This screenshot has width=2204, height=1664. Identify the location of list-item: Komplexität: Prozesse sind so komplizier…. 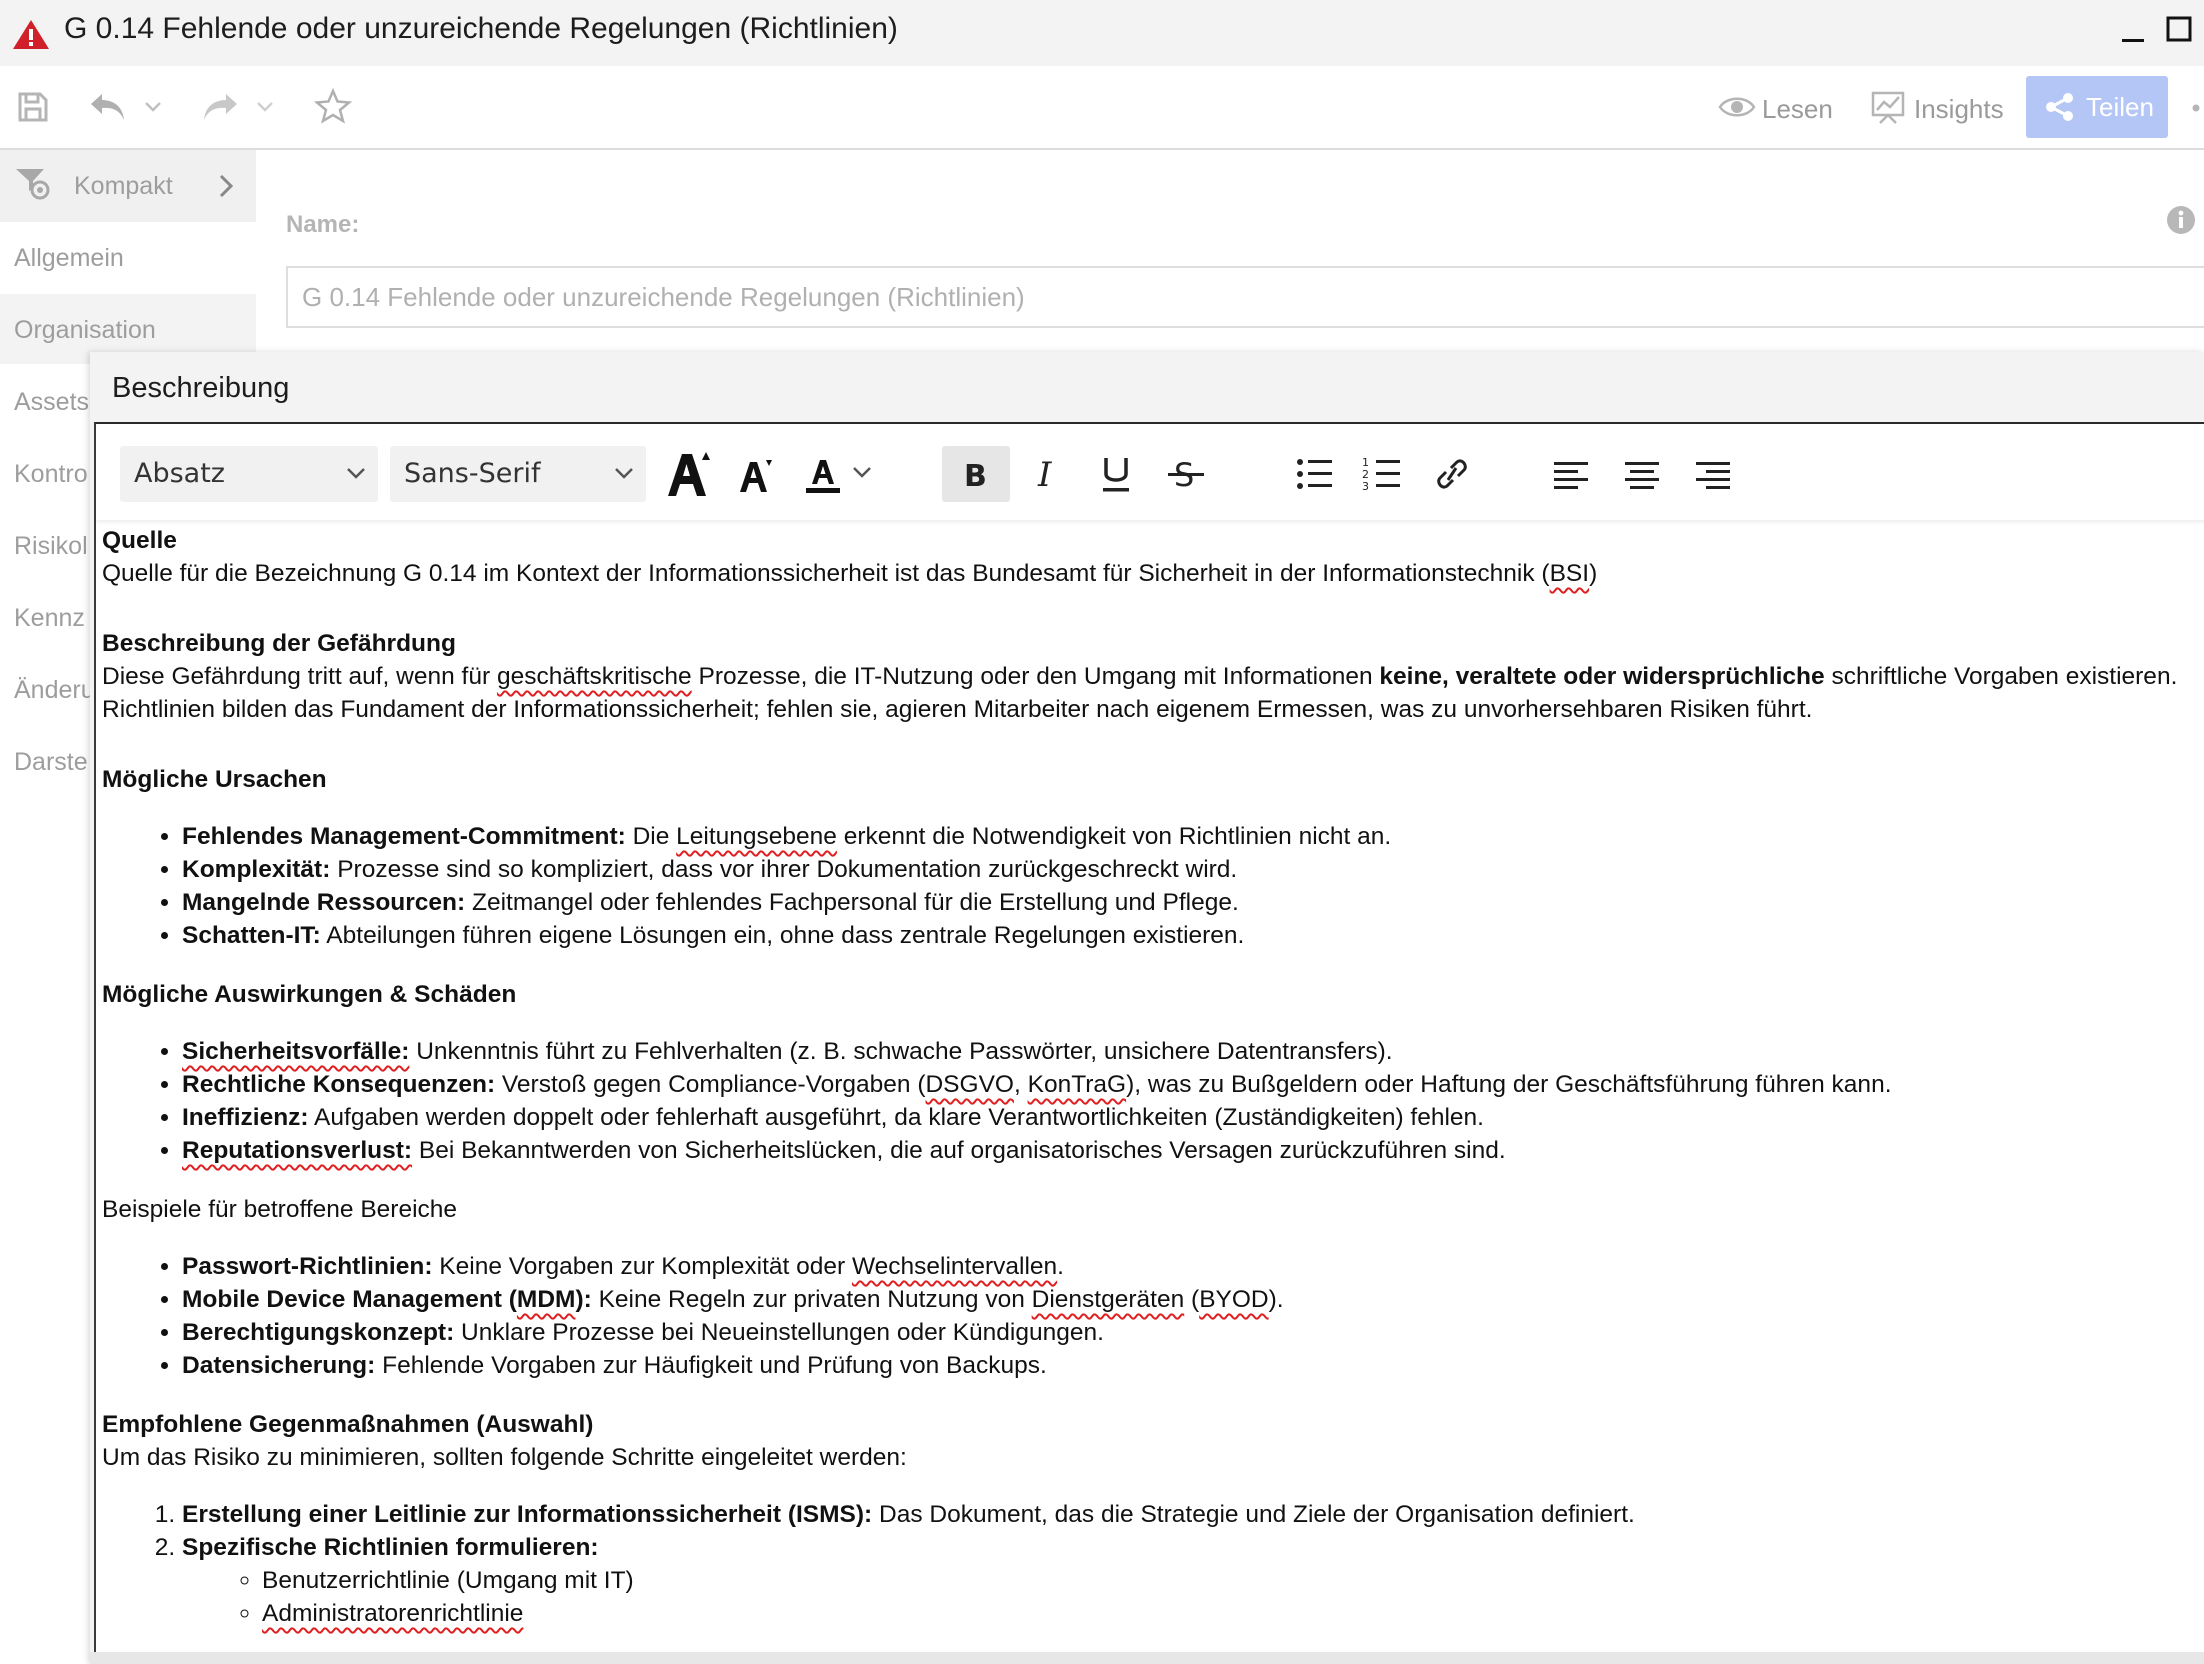
(1193, 869).